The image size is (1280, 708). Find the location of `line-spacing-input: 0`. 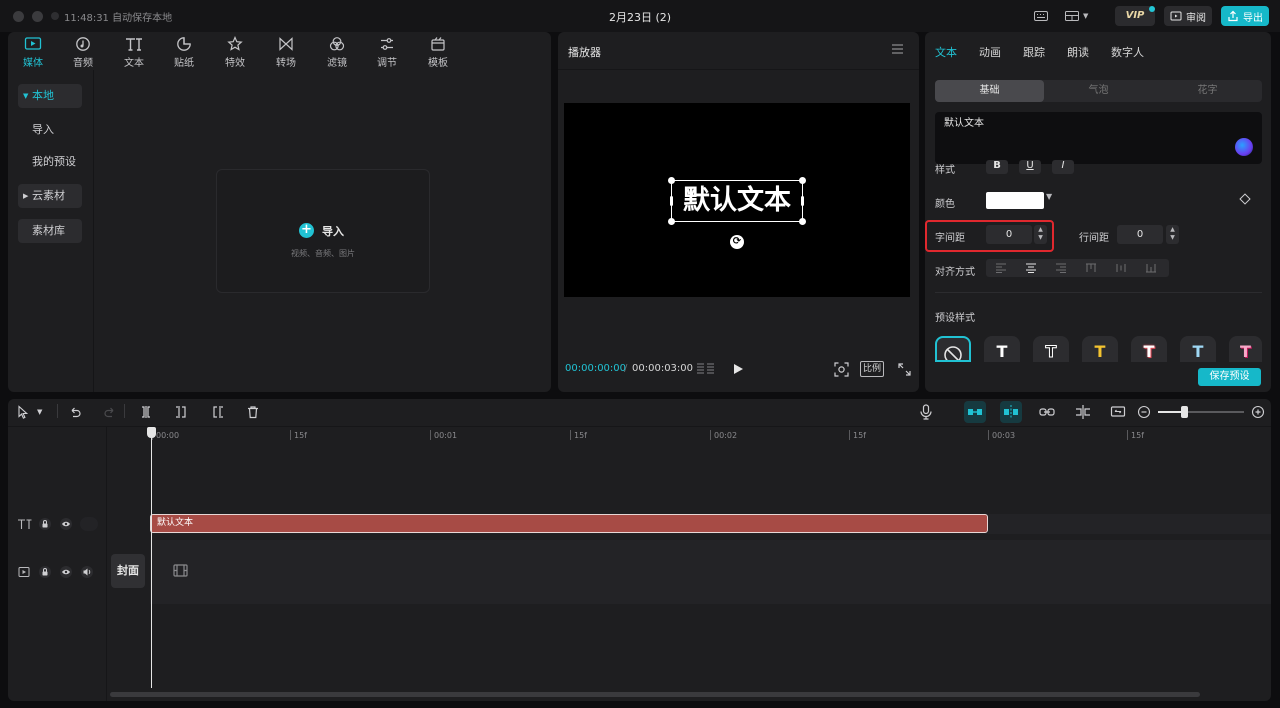

line-spacing-input: 0 is located at coordinates (1140, 234).